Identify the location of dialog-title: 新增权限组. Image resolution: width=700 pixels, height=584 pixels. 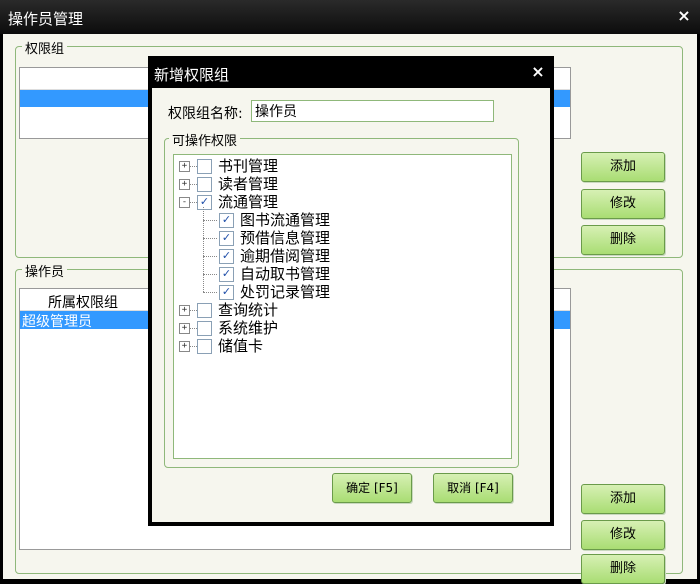
(192, 75).